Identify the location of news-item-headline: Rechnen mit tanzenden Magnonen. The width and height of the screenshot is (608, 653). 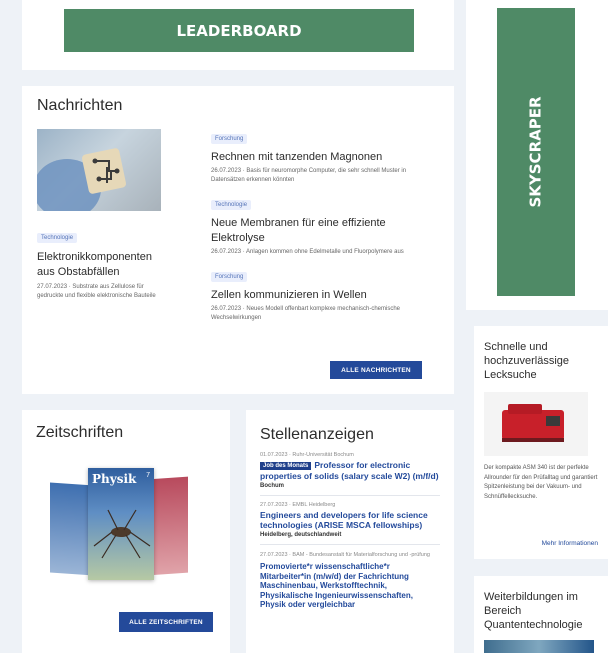
(321, 157).